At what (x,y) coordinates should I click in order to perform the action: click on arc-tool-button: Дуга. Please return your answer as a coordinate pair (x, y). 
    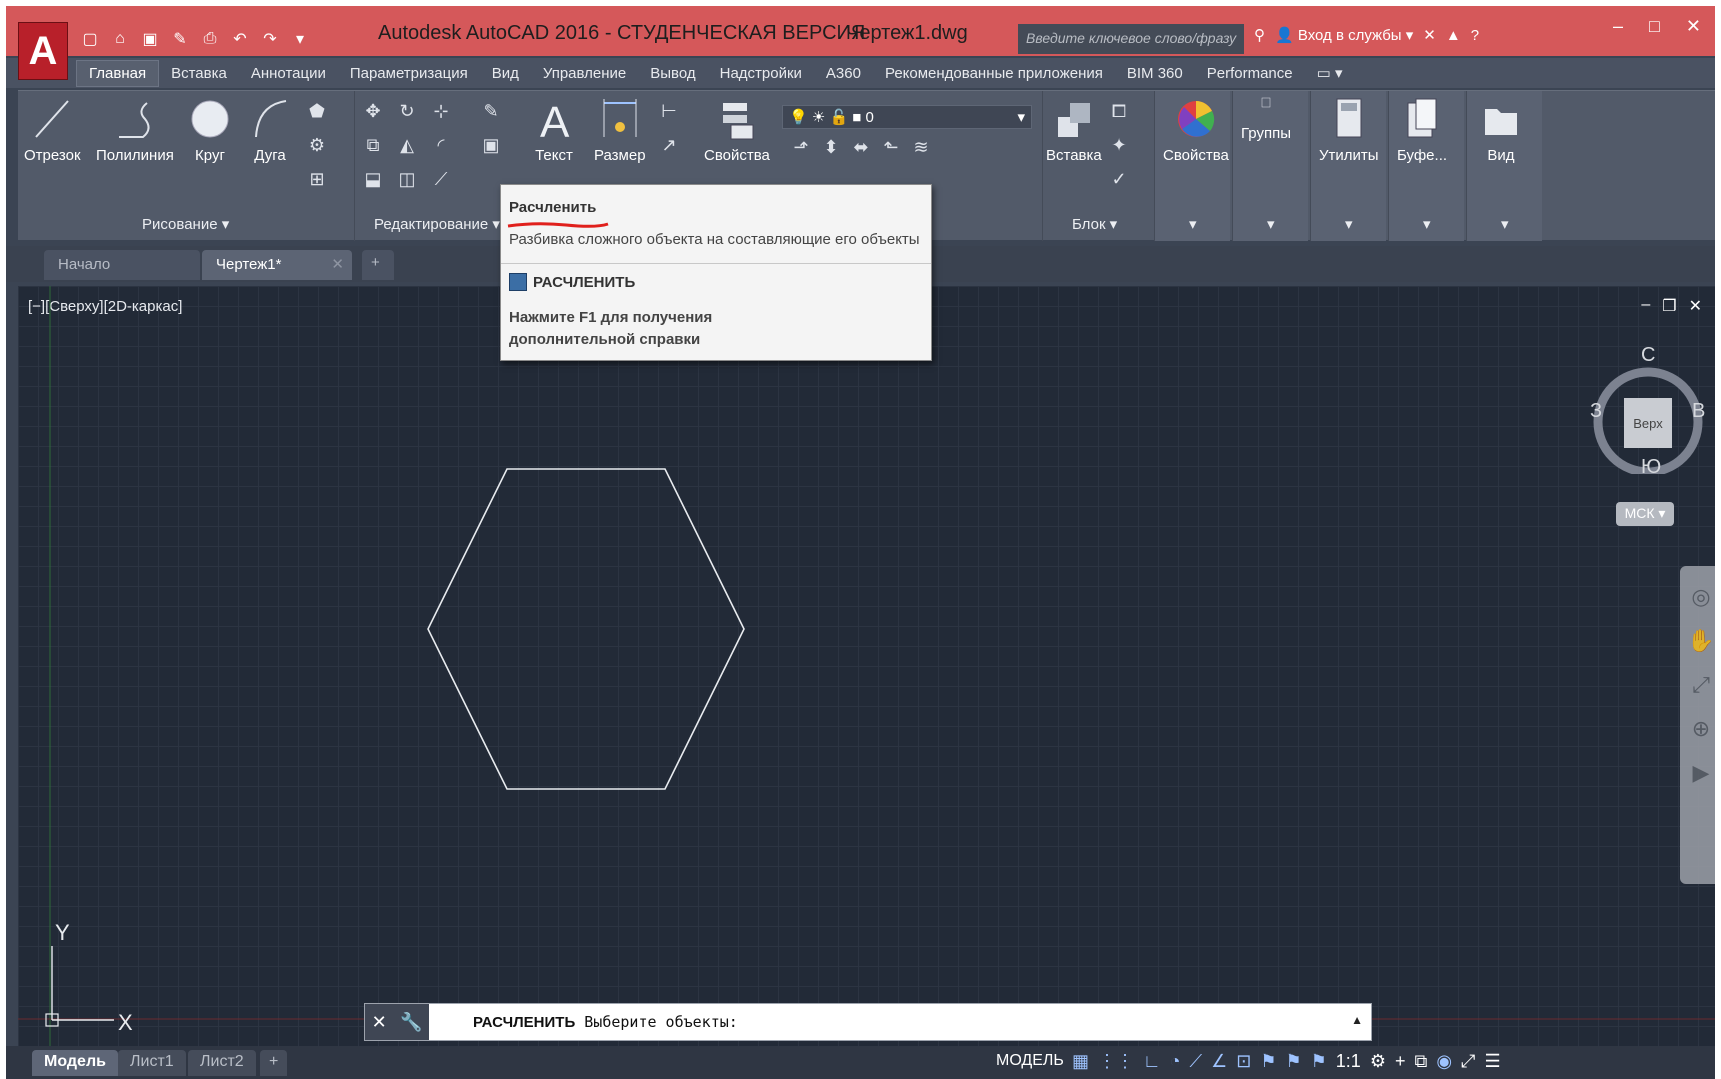
    Looking at the image, I should click on (270, 130).